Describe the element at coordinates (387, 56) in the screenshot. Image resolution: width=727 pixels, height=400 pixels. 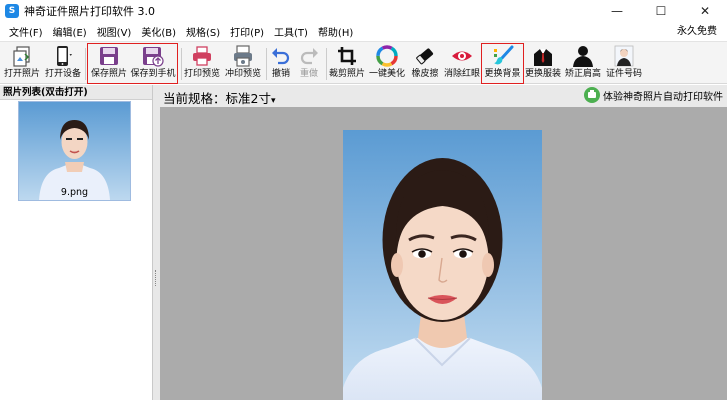
I see `color-wheel-icon` at that location.